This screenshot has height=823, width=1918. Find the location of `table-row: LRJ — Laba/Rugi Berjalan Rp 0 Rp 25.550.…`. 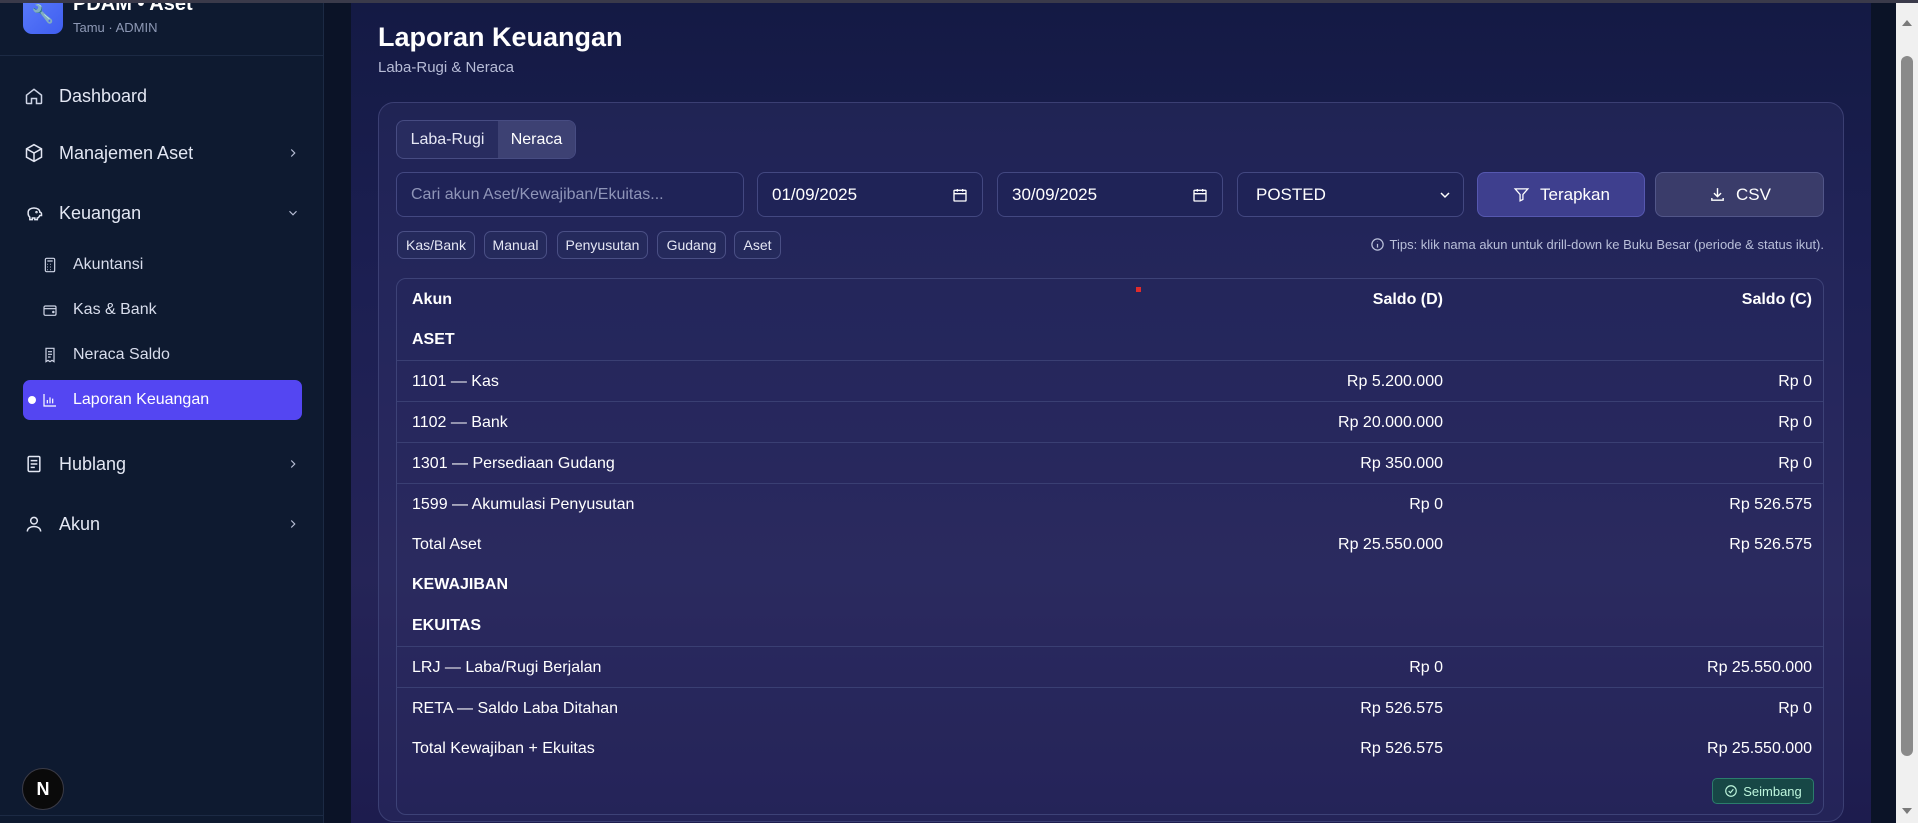

table-row: LRJ — Laba/Rugi Berjalan Rp 0 Rp 25.550.… is located at coordinates (1110, 666).